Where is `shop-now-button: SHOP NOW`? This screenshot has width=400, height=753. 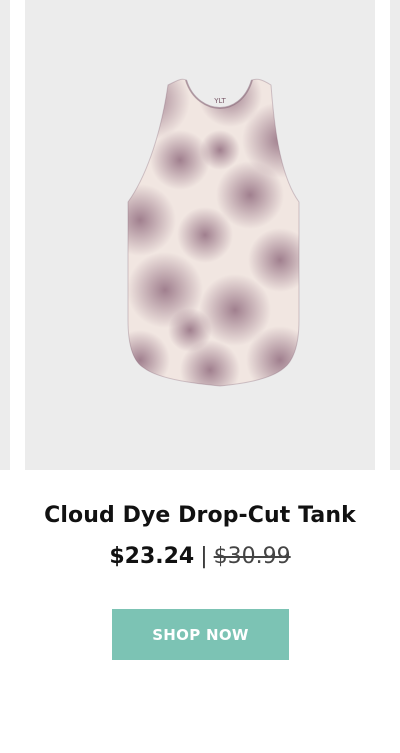
shop-now-button: SHOP NOW is located at coordinates (200, 634).